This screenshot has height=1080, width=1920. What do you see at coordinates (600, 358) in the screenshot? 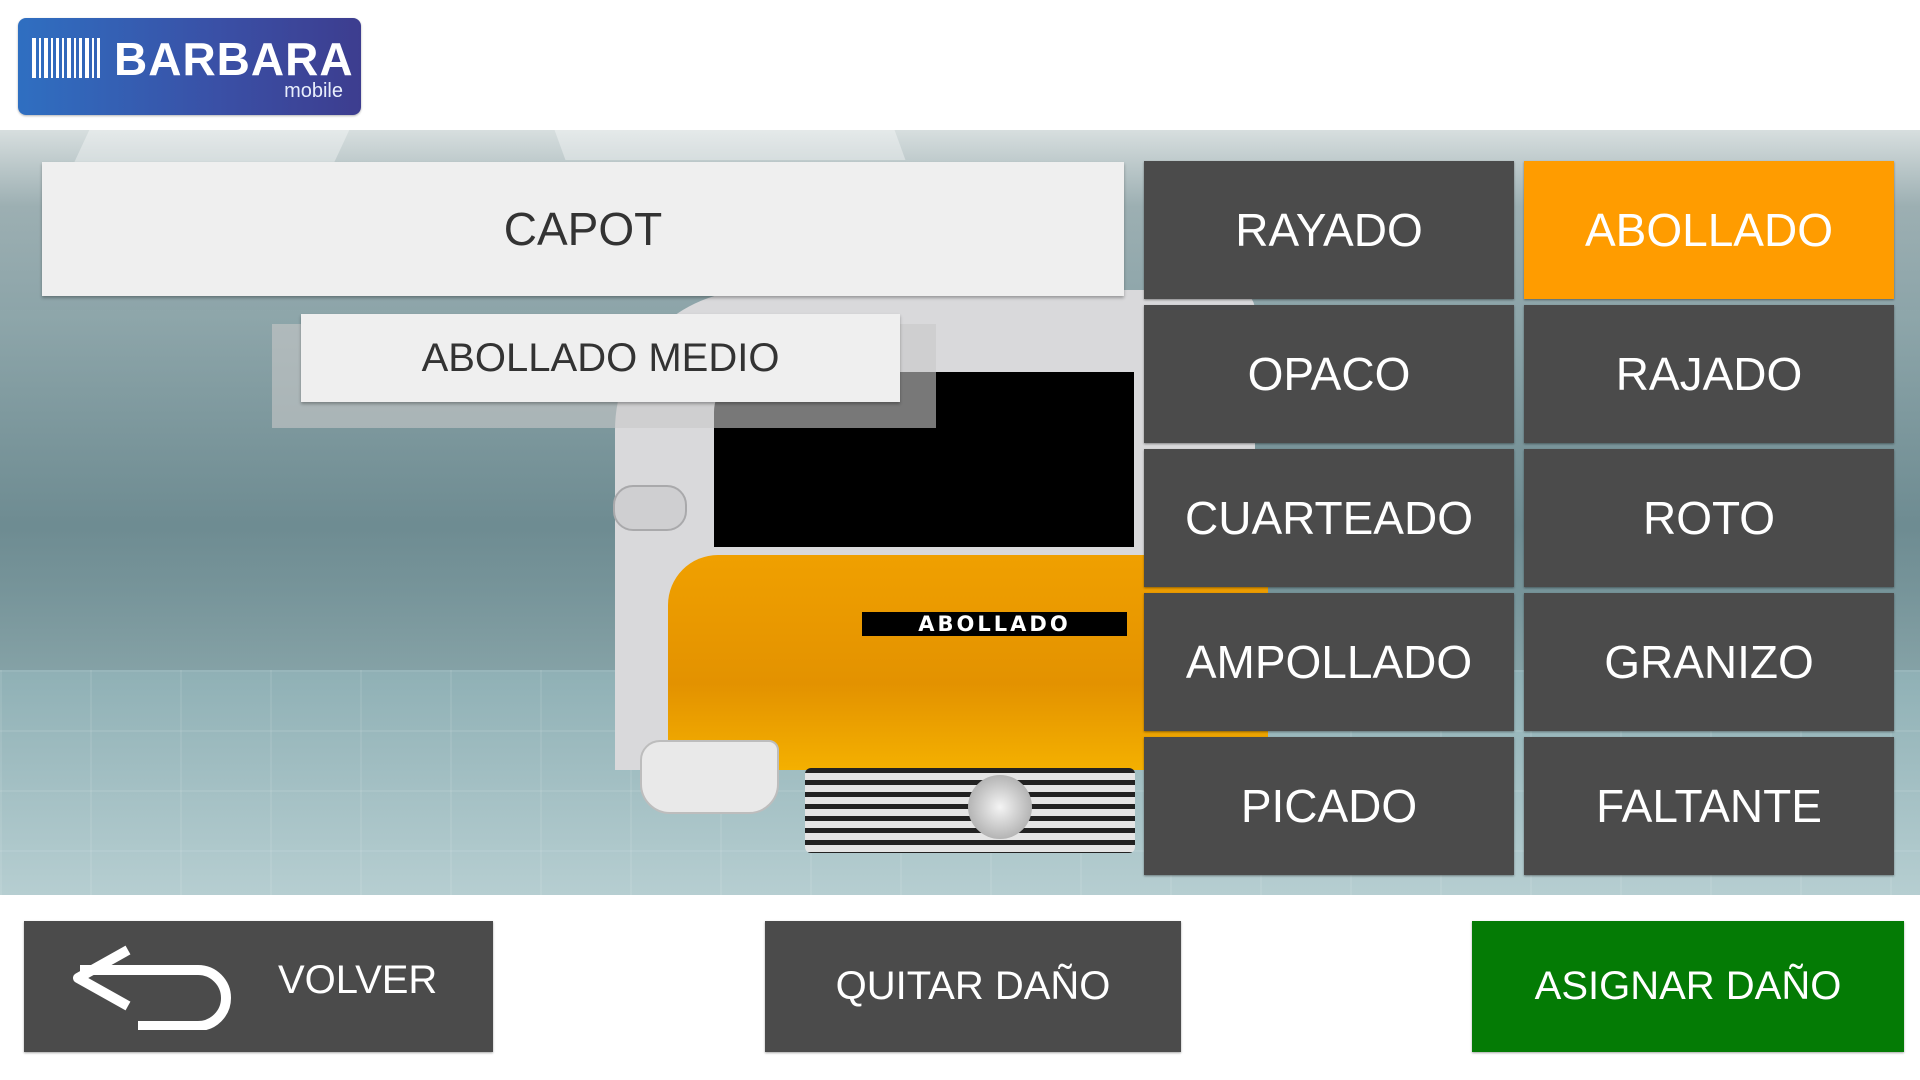
I see `damage-detail-label: ABOLLADO MEDIO` at bounding box center [600, 358].